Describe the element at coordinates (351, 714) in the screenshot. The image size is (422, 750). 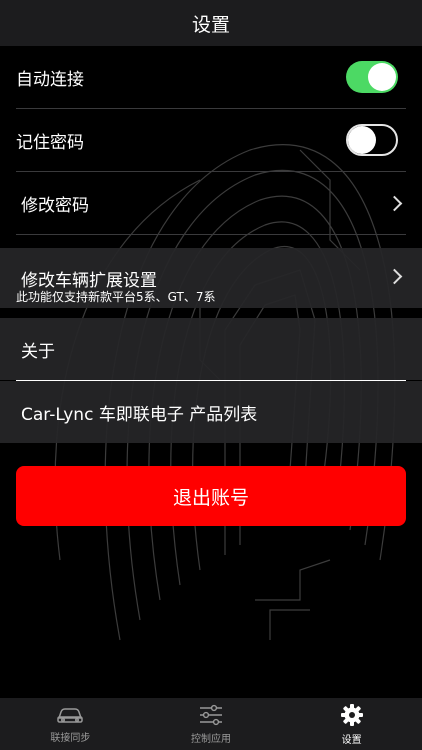
I see `gear-icon` at that location.